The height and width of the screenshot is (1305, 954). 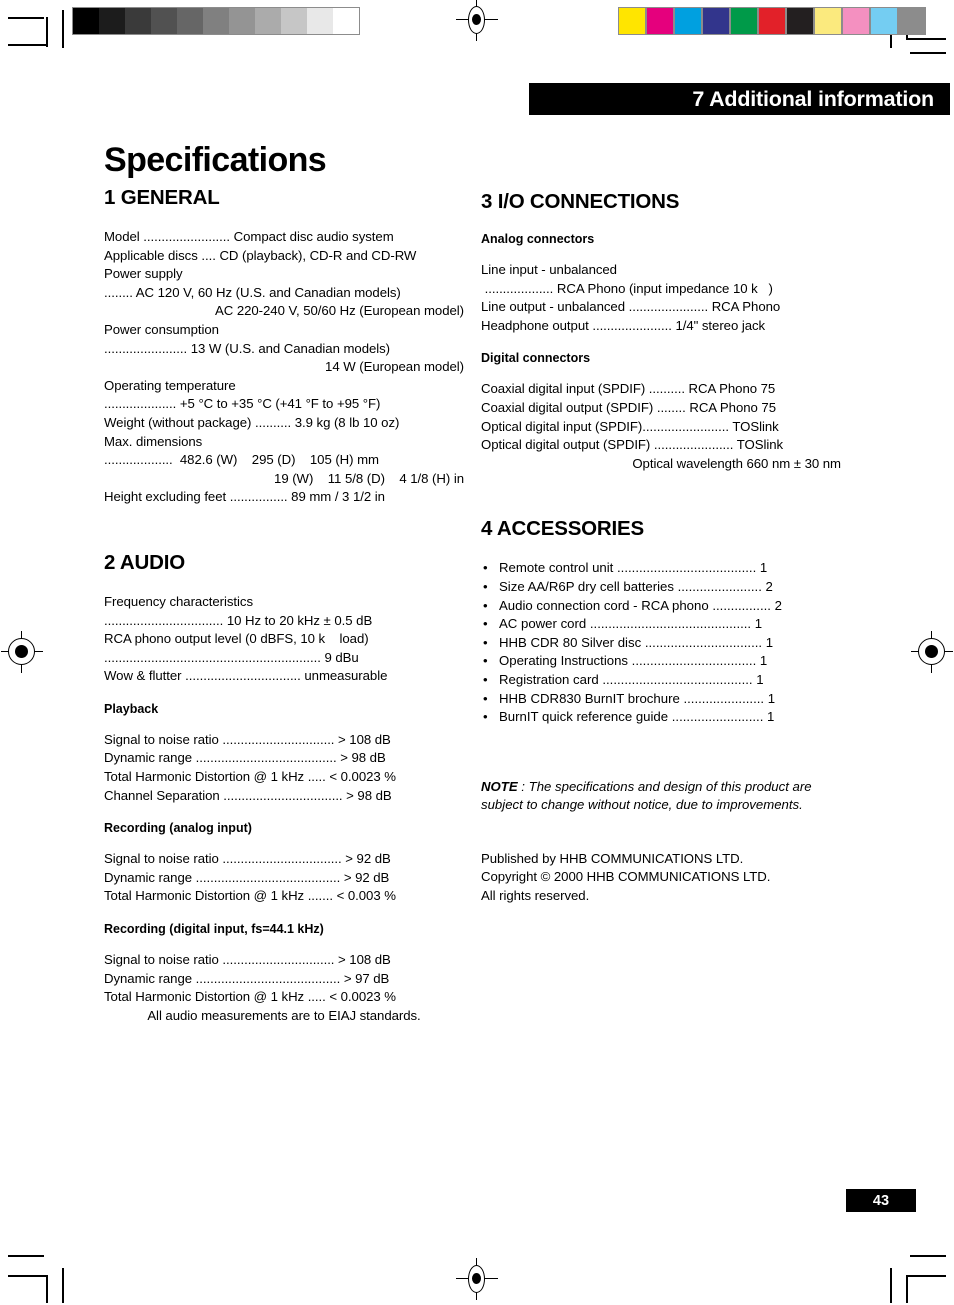 I want to click on spec-line: Optical wavelength 660 nm ± 30 nm, so click(x=736, y=463).